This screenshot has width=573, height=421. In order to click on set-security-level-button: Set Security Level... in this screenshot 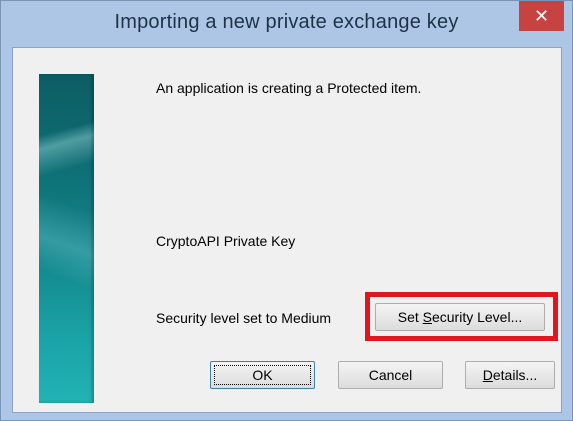, I will do `click(460, 317)`.